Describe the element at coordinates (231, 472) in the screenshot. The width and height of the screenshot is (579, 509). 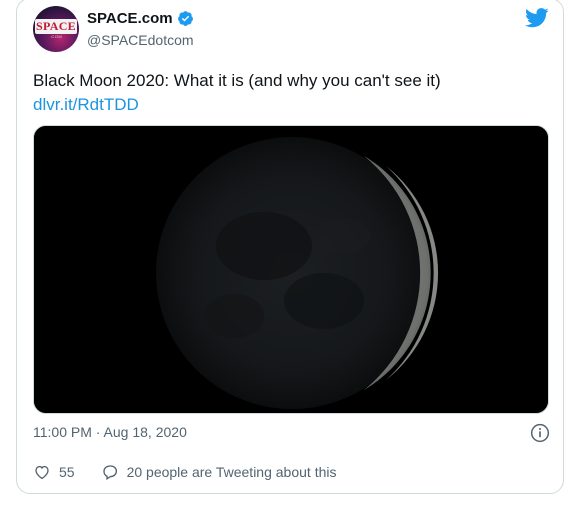
I see `conversation-label: 20 people are Tweeting about this` at that location.